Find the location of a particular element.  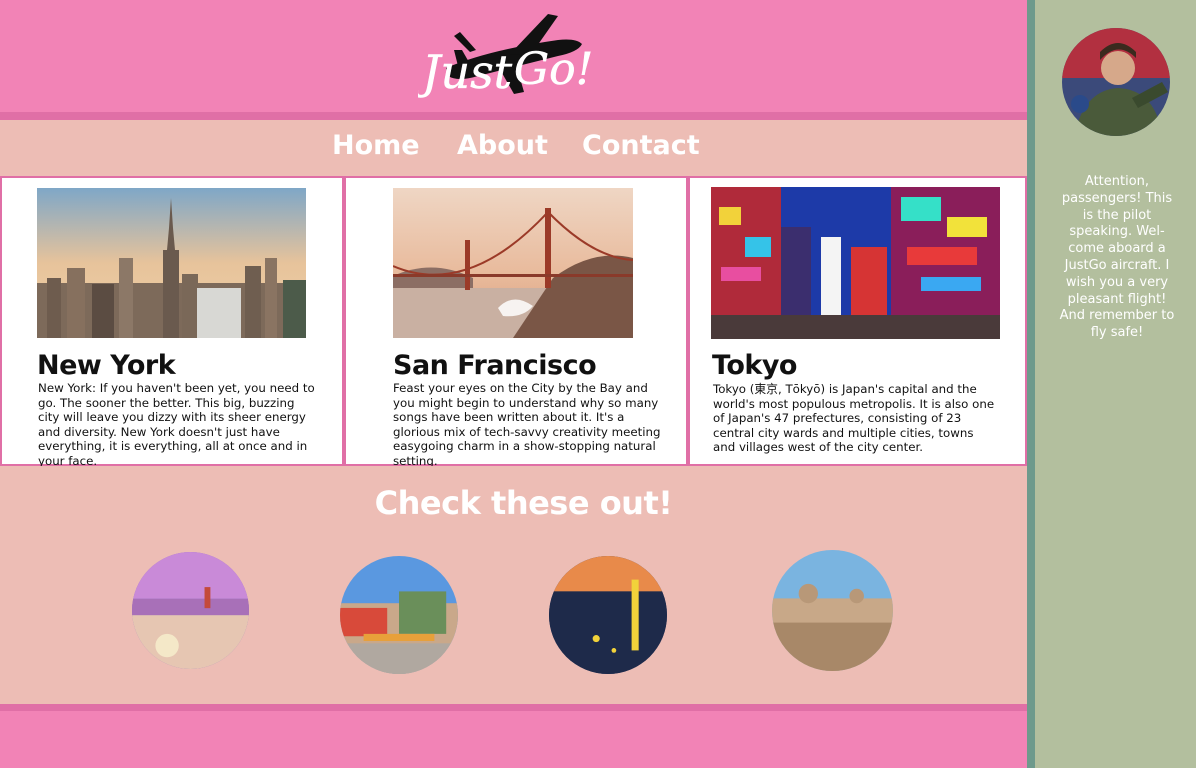

footer-divider is located at coordinates (513, 707).